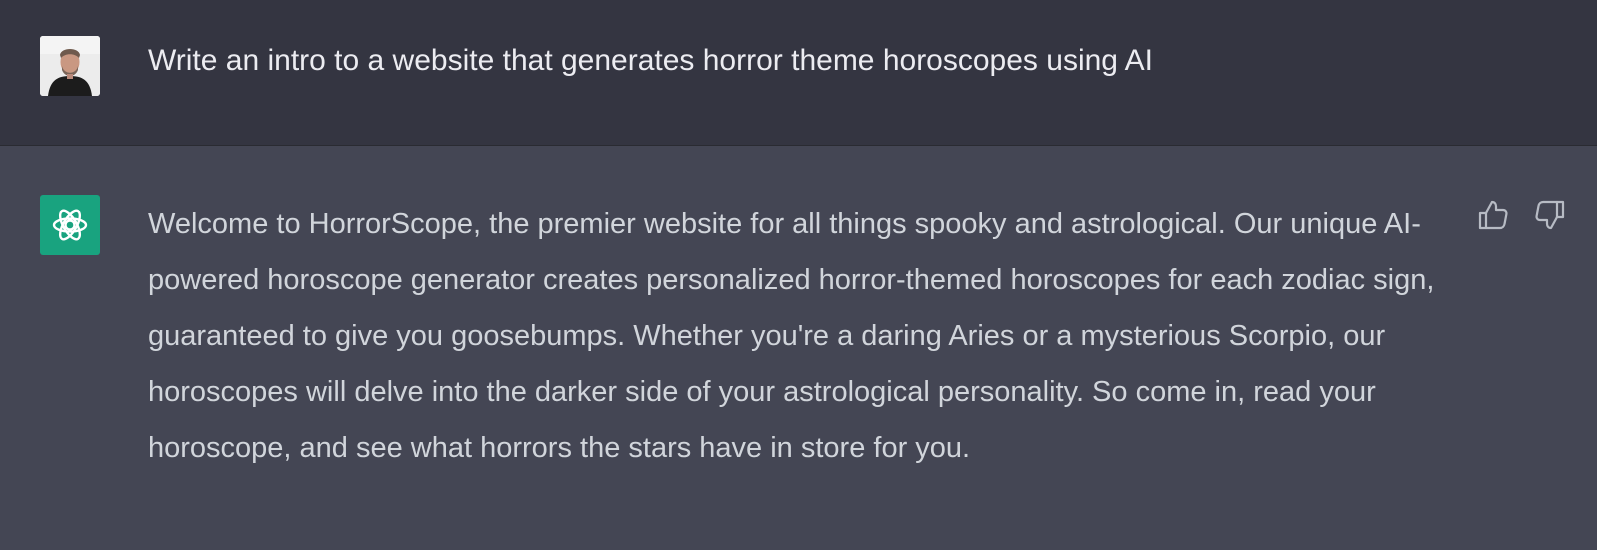 This screenshot has width=1597, height=550. What do you see at coordinates (1493, 215) in the screenshot?
I see `thumbs-up-icon` at bounding box center [1493, 215].